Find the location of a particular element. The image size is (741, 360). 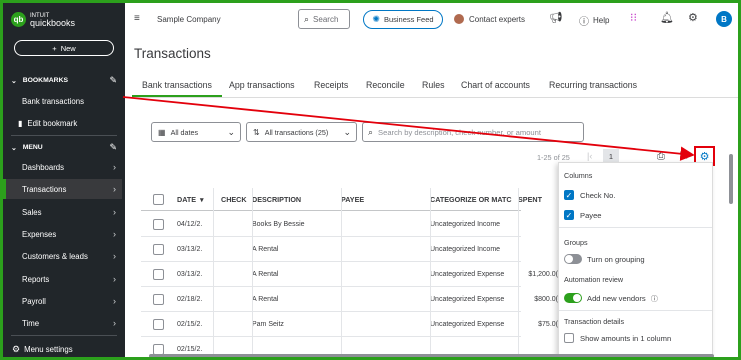

add-new-vendors-toggle is located at coordinates (573, 298).